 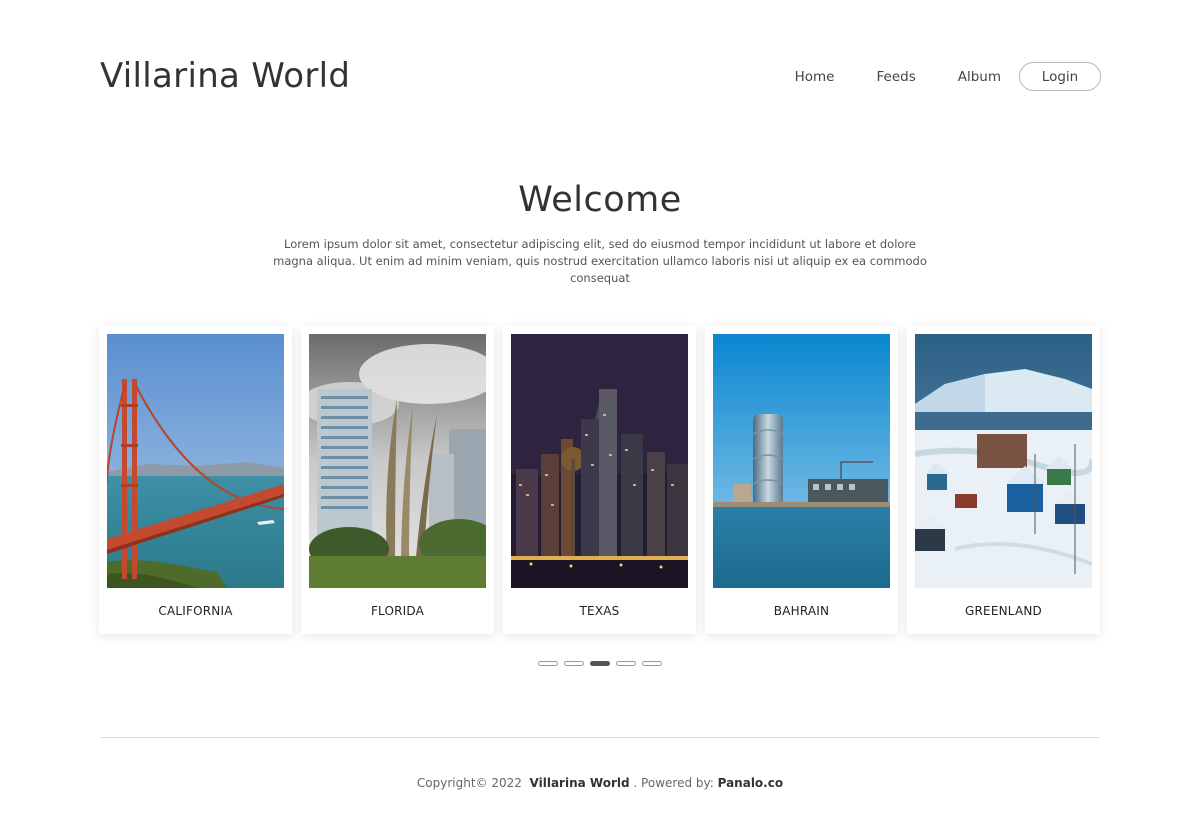 I want to click on copyright-text: Copyright© 2022, so click(x=469, y=783).